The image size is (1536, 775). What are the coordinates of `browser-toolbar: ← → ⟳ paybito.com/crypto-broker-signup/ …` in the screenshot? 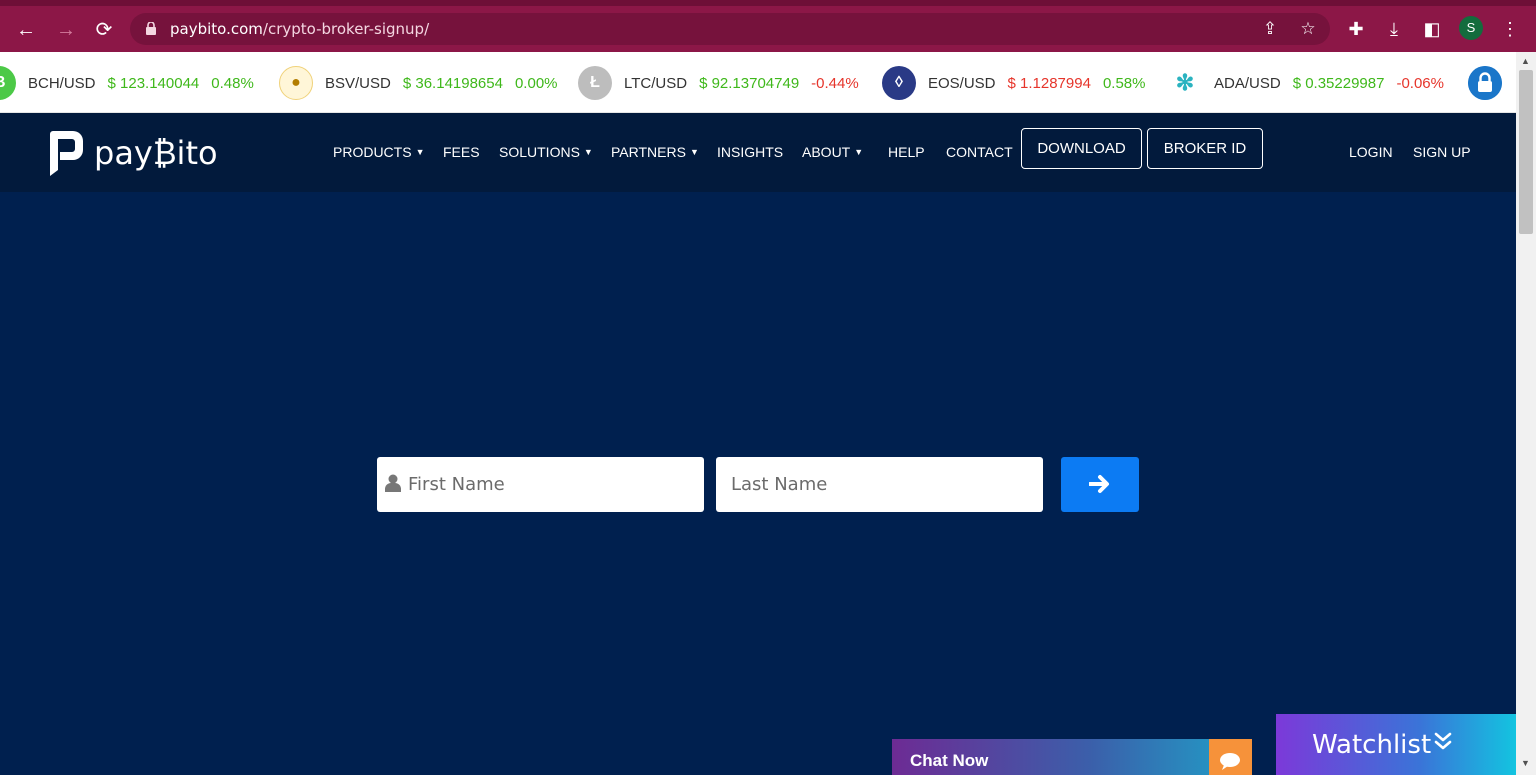 It's located at (768, 30).